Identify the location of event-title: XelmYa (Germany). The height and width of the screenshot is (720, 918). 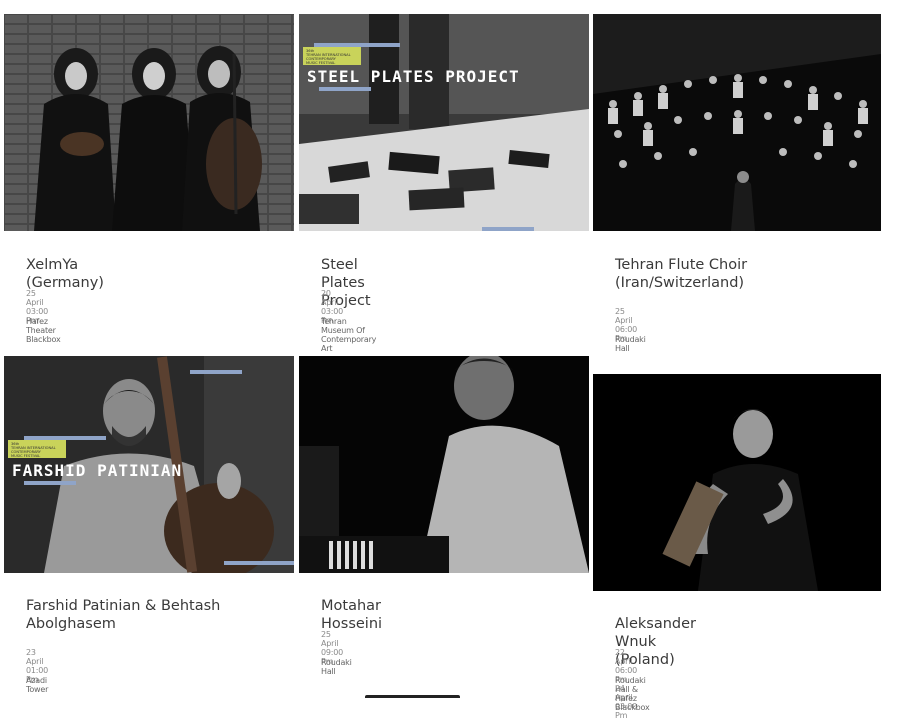
(65, 274).